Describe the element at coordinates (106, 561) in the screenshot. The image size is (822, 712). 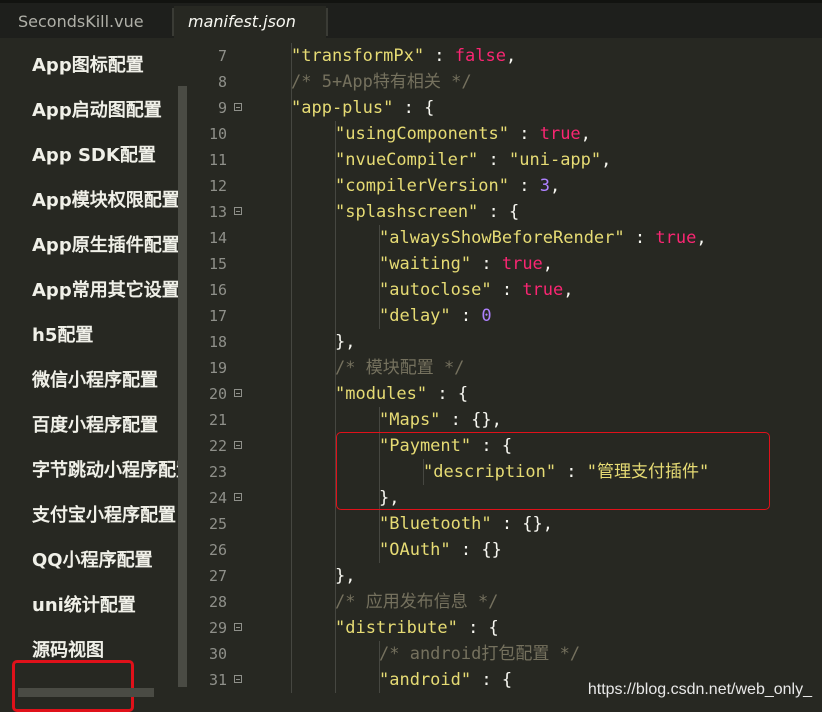
I see `sidebar-item: QQ小程序配置` at that location.